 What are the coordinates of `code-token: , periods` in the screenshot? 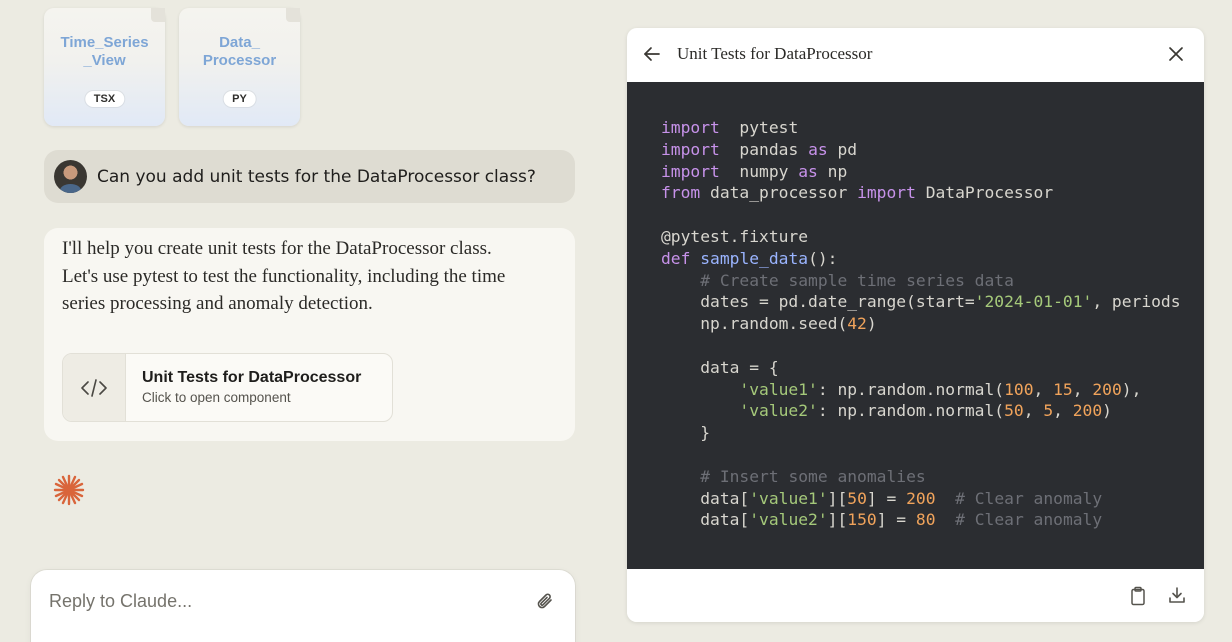 It's located at (1136, 302).